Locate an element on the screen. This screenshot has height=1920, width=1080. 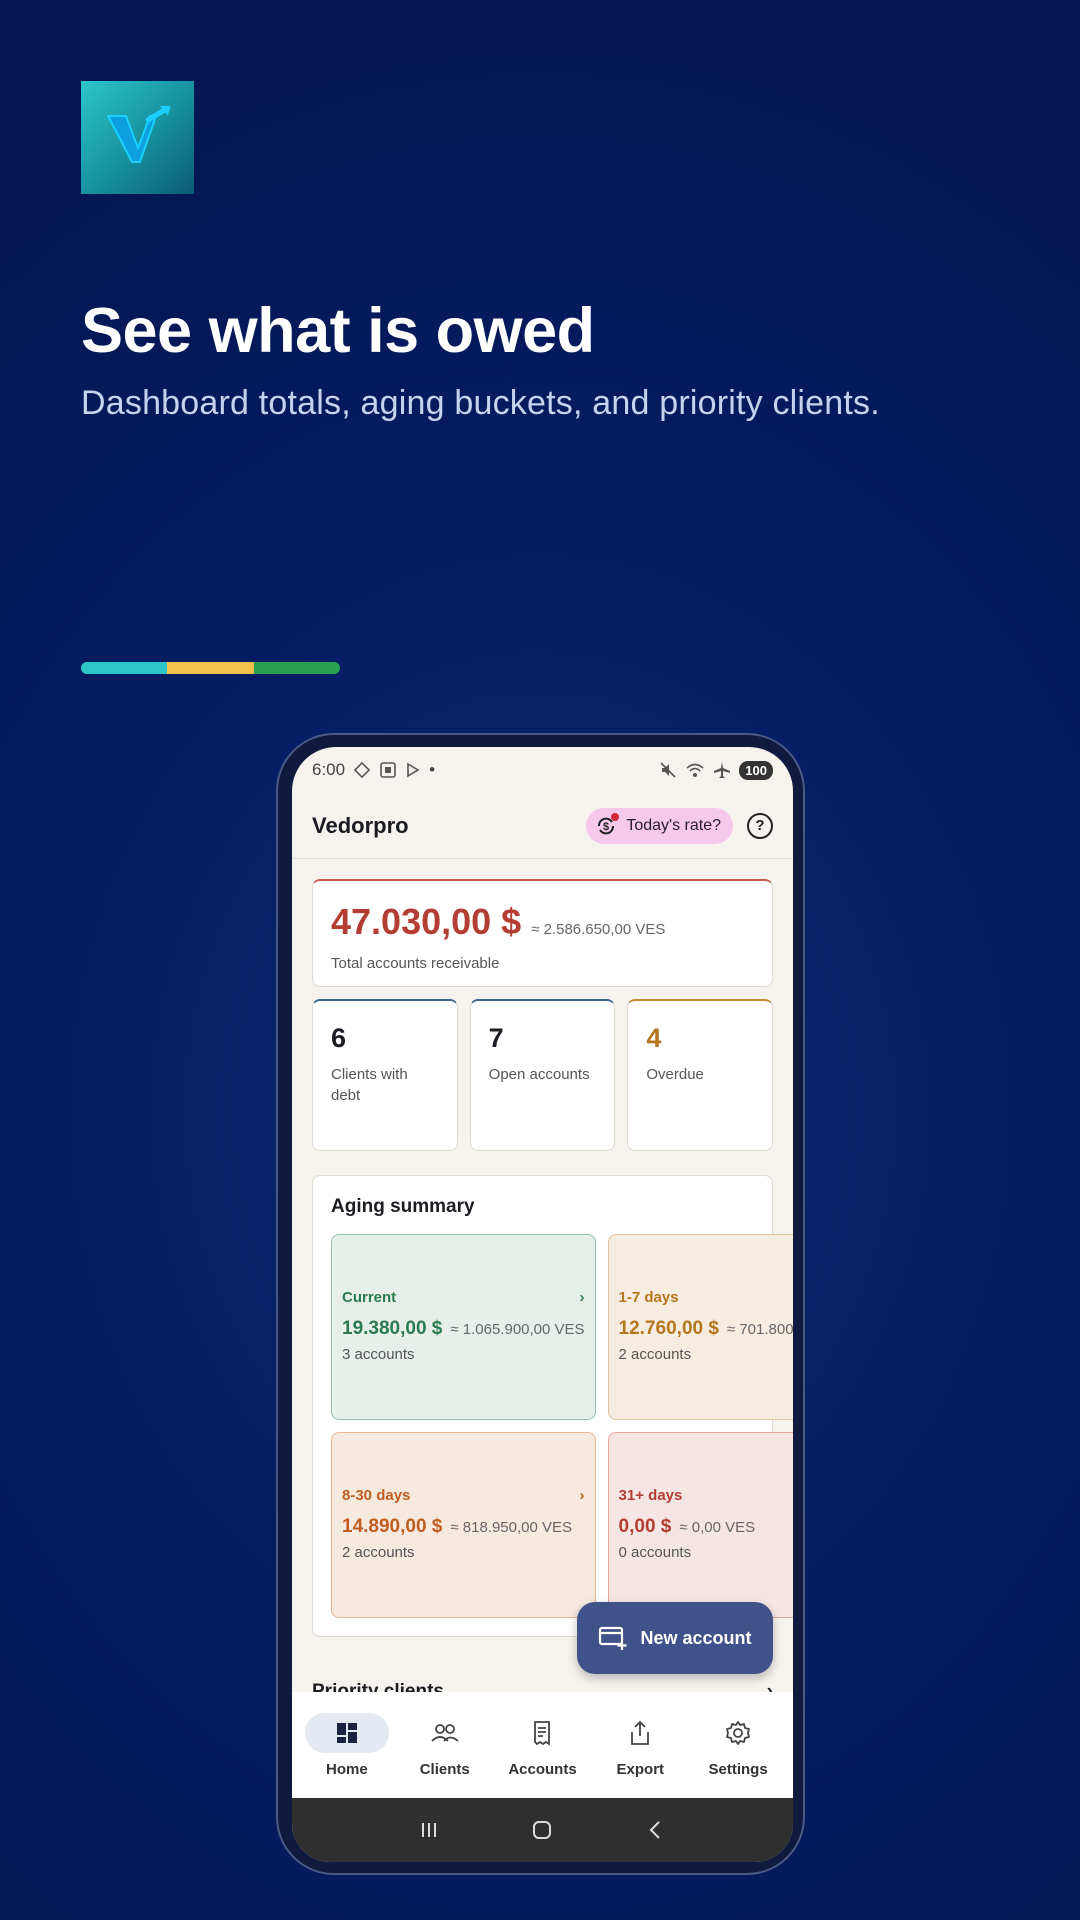
stat-label: Overdue is located at coordinates (675, 1074).